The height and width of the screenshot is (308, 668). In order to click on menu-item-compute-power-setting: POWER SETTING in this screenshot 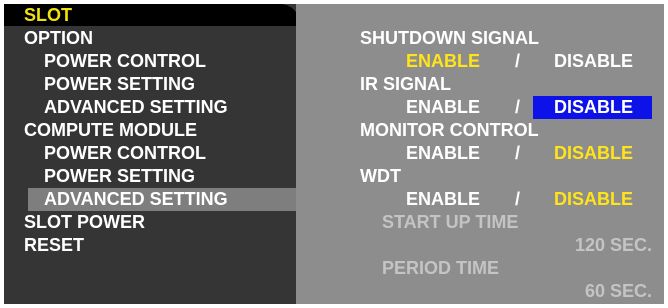, I will do `click(119, 176)`.